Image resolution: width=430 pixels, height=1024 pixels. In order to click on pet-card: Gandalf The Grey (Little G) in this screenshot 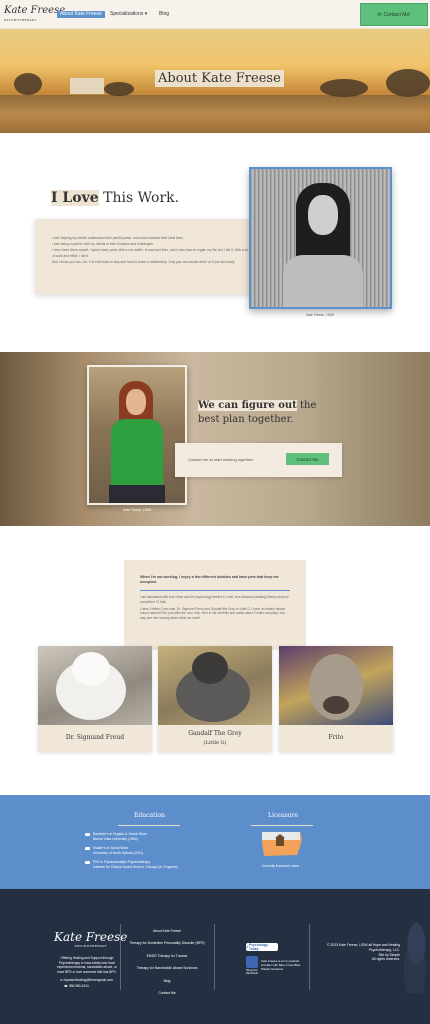, I will do `click(215, 699)`.